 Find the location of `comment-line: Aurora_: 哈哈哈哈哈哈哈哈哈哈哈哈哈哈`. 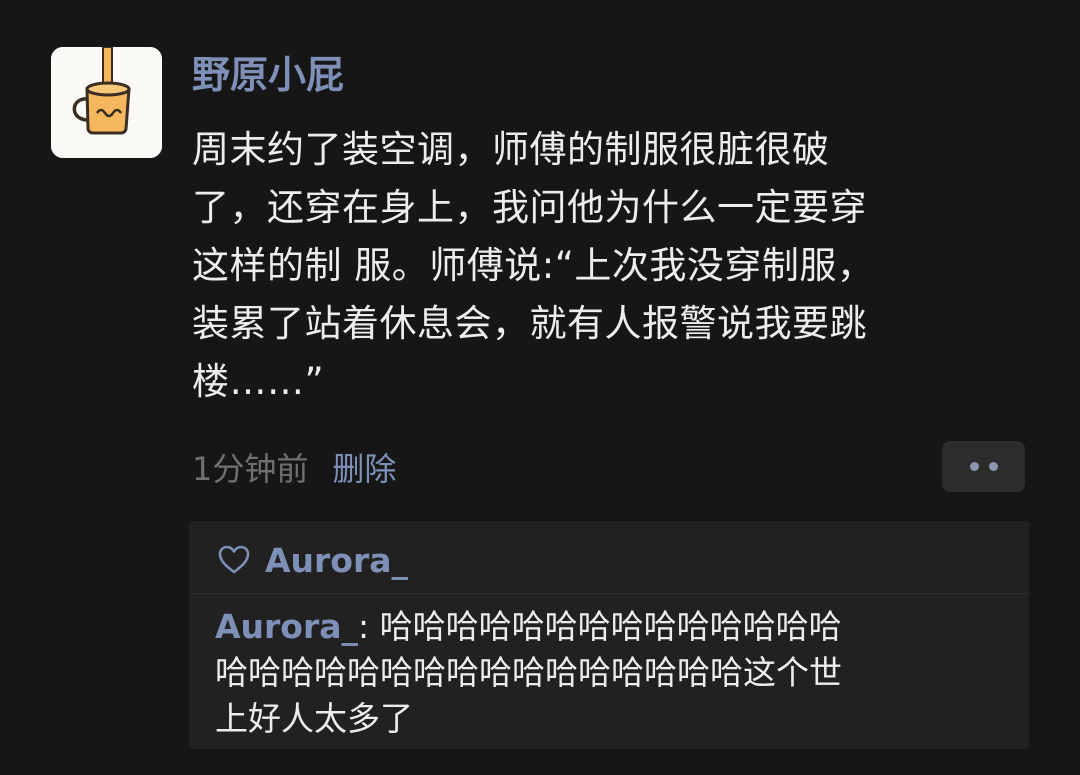

comment-line: Aurora_: 哈哈哈哈哈哈哈哈哈哈哈哈哈哈 is located at coordinates (615, 627).